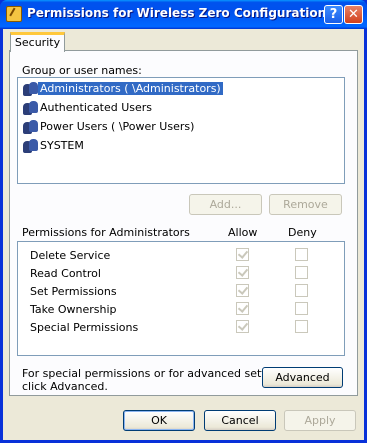  Describe the element at coordinates (14, 14) in the screenshot. I see `key-icon` at that location.